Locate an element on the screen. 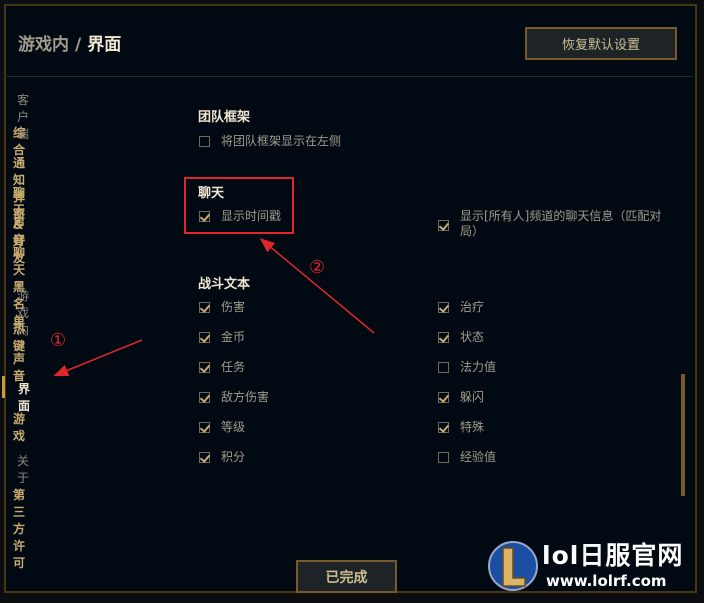 The image size is (704, 603). watermark: lol日服官网 www.lolrf.com is located at coordinates (594, 566).